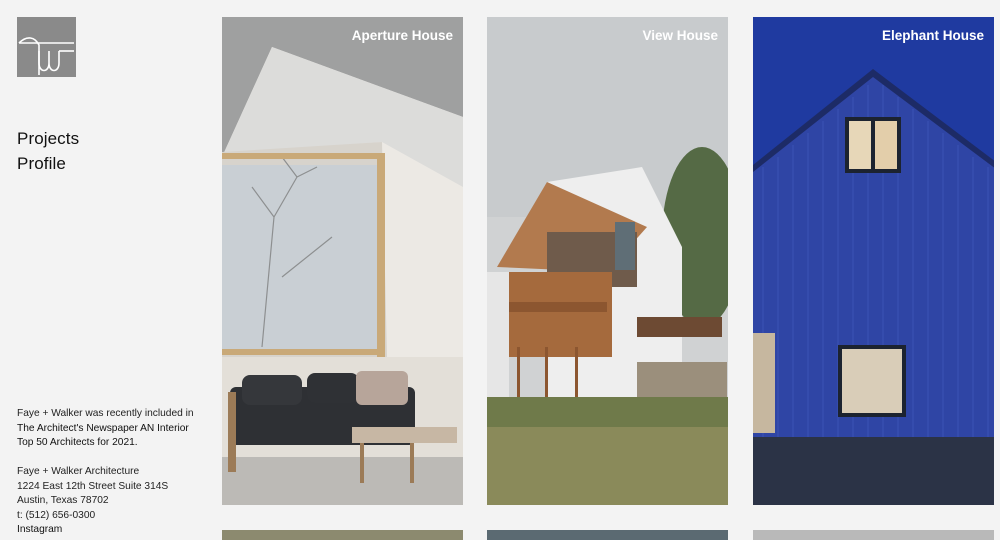 This screenshot has width=1000, height=540. What do you see at coordinates (109, 429) in the screenshot?
I see `news-article-link-line1: The Architect's Newspaper AN Interior` at bounding box center [109, 429].